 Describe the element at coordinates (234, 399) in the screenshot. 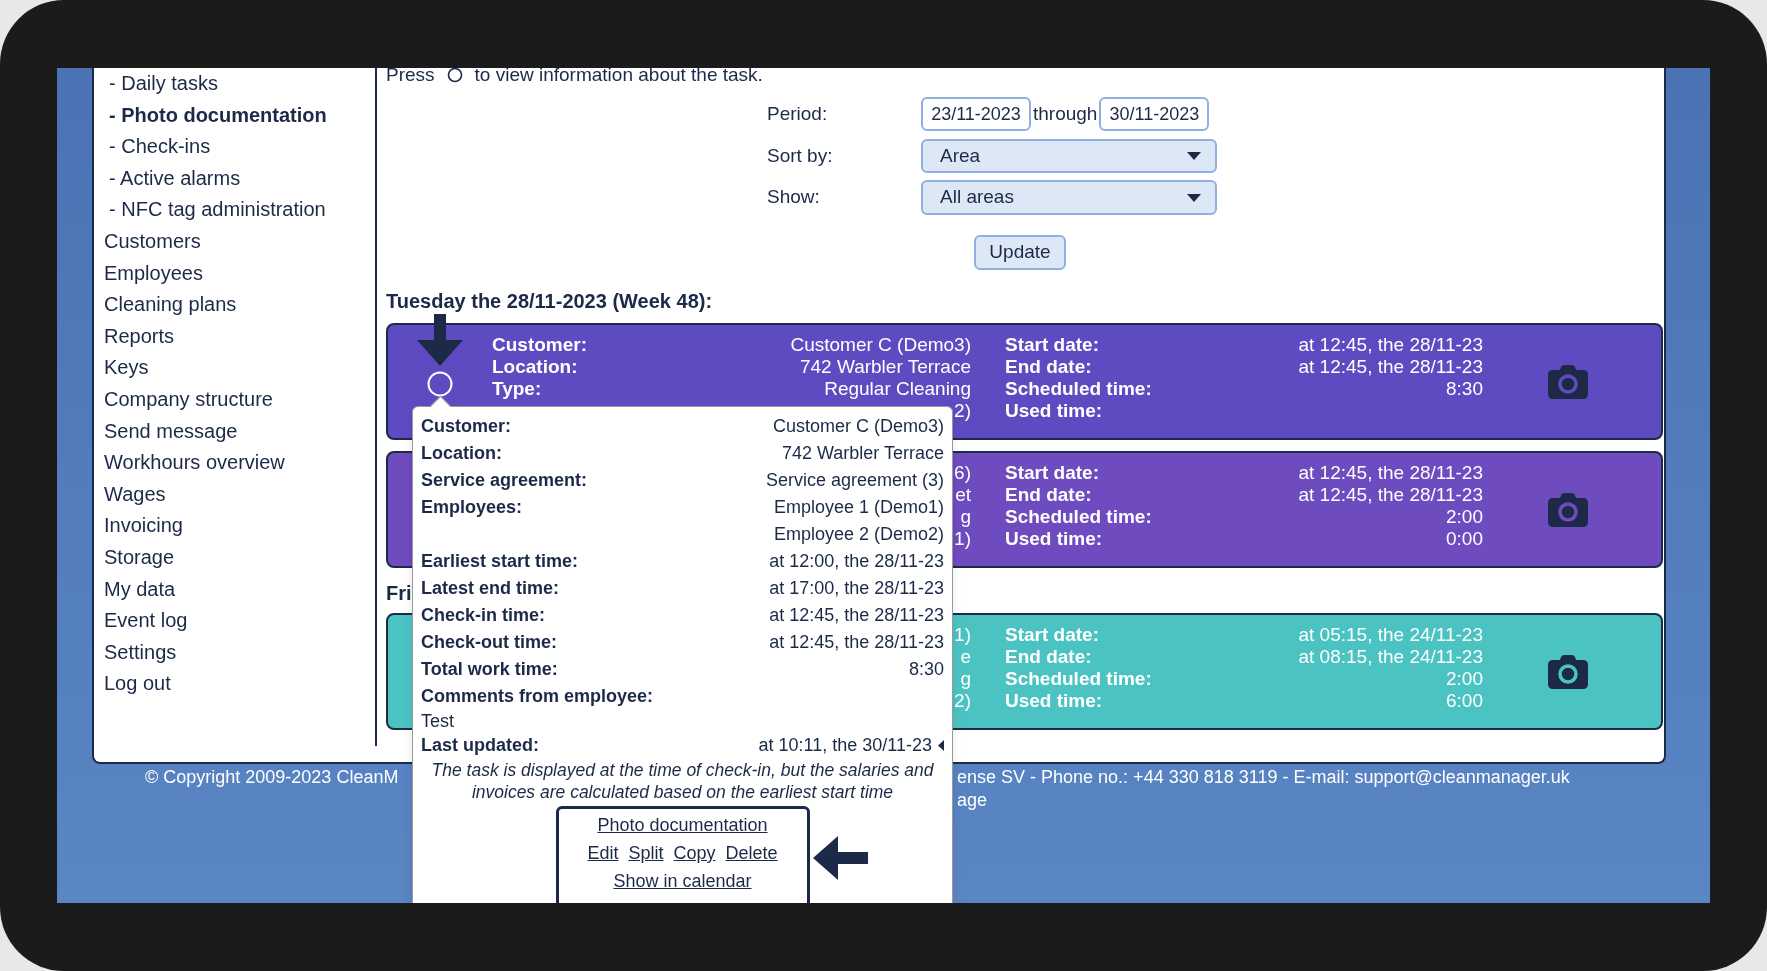

I see `sidebar-item: Company structure` at that location.